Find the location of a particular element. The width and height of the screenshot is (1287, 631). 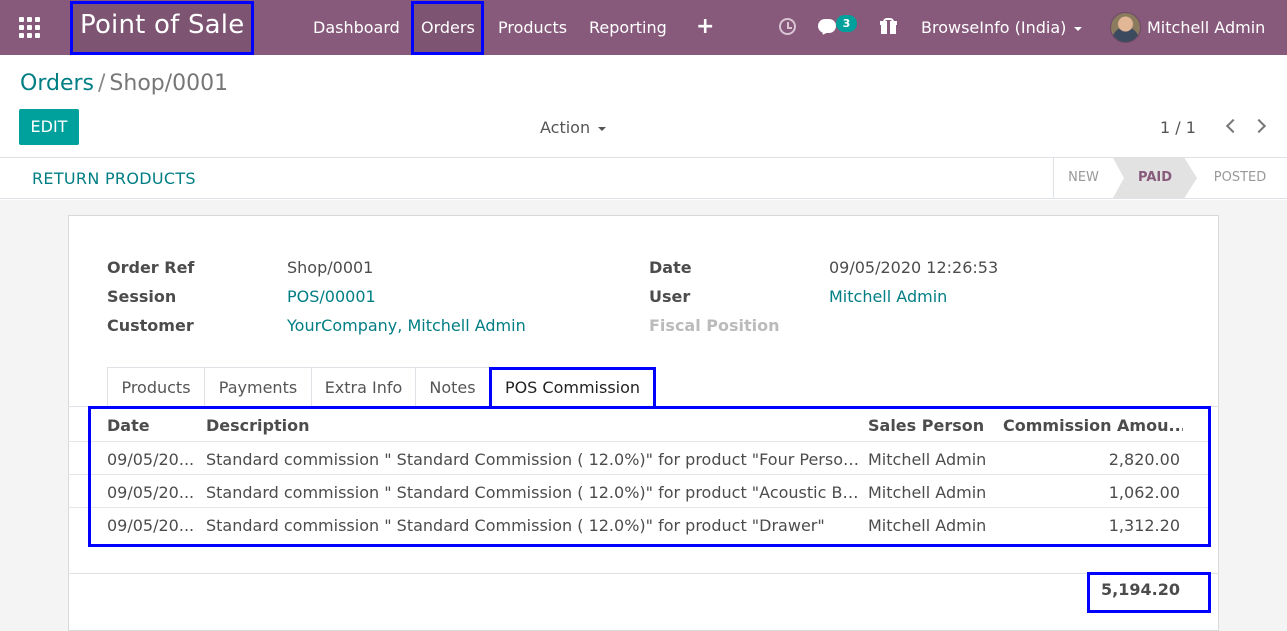

chevron-right-icon is located at coordinates (1259, 126).